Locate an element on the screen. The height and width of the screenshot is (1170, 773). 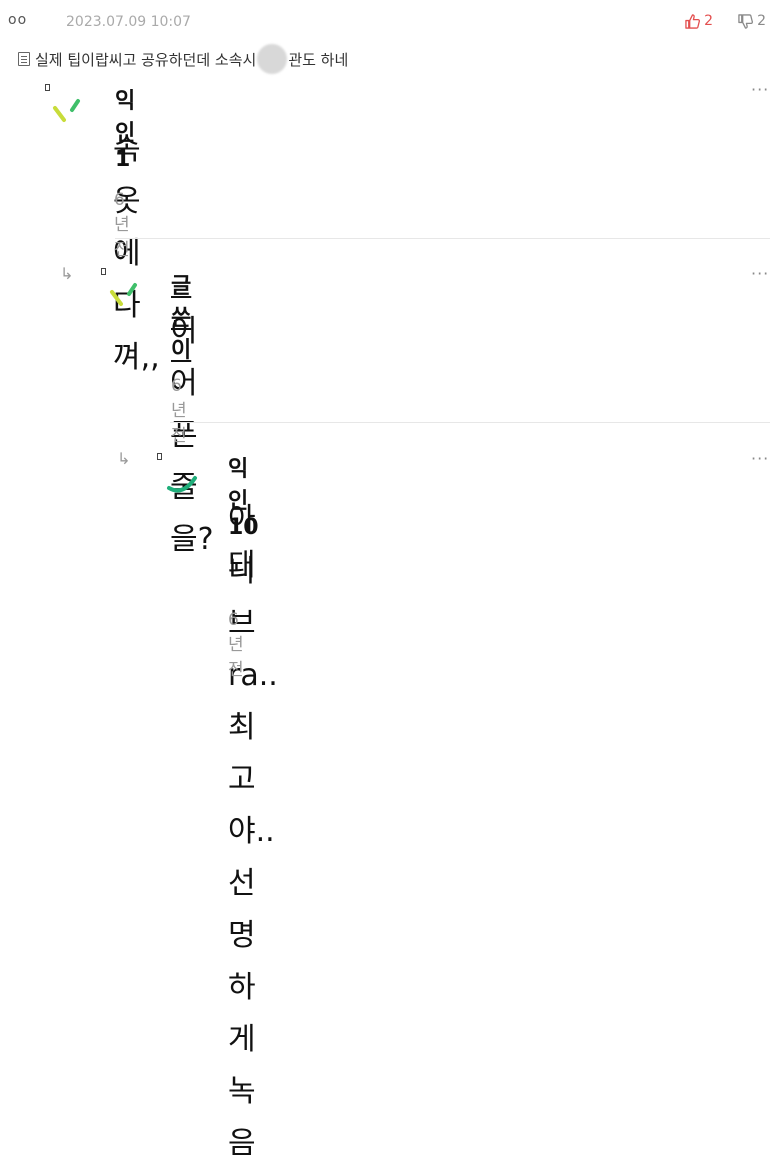
post-header: oo 2023.07.09 10:07 2 2 is located at coordinates (386, 22).